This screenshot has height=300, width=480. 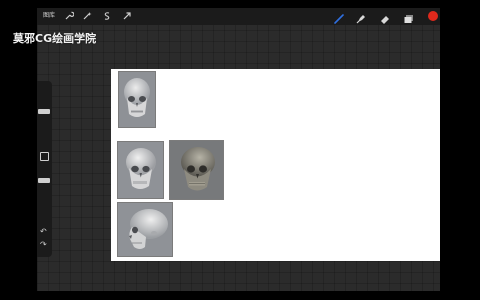 What do you see at coordinates (361, 17) in the screenshot?
I see `smudge-icon` at bounding box center [361, 17].